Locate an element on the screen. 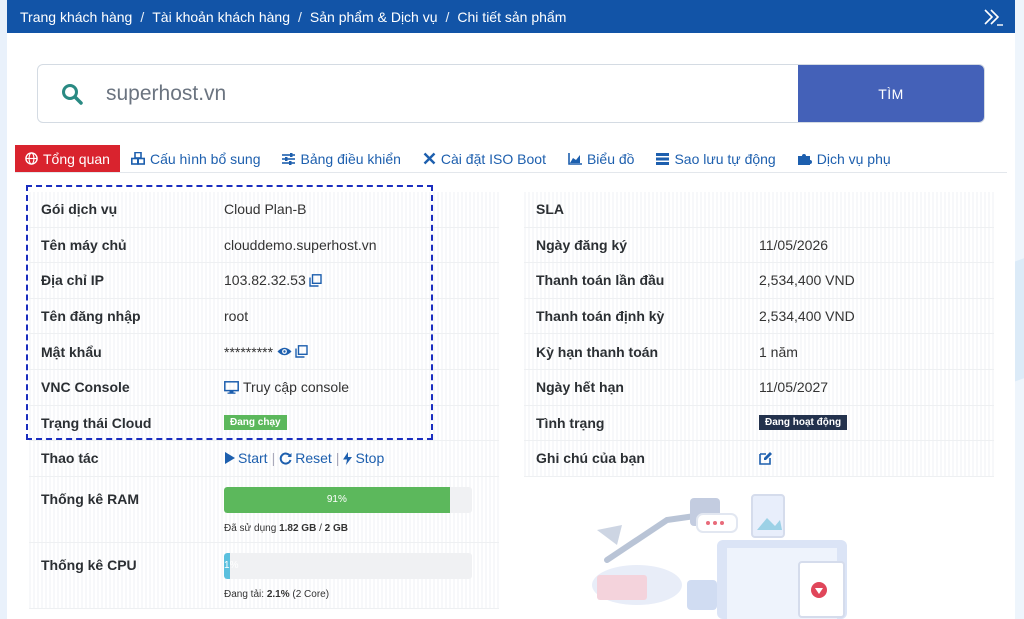 The height and width of the screenshot is (619, 1024). breadcrumb-item-home: Trang khách hàng is located at coordinates (76, 17).